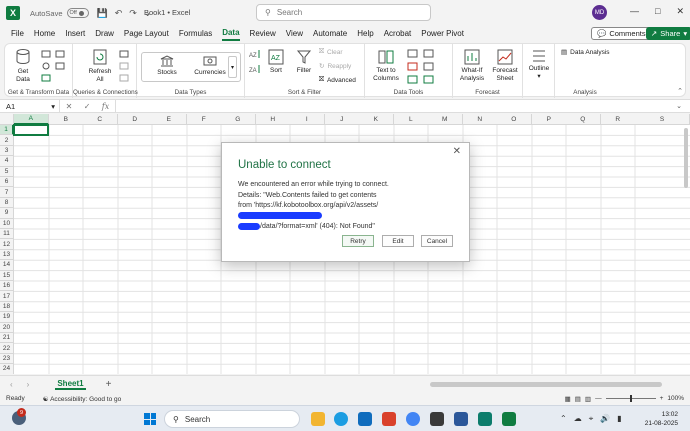  I want to click on row-header-11: 11, so click(7, 234).